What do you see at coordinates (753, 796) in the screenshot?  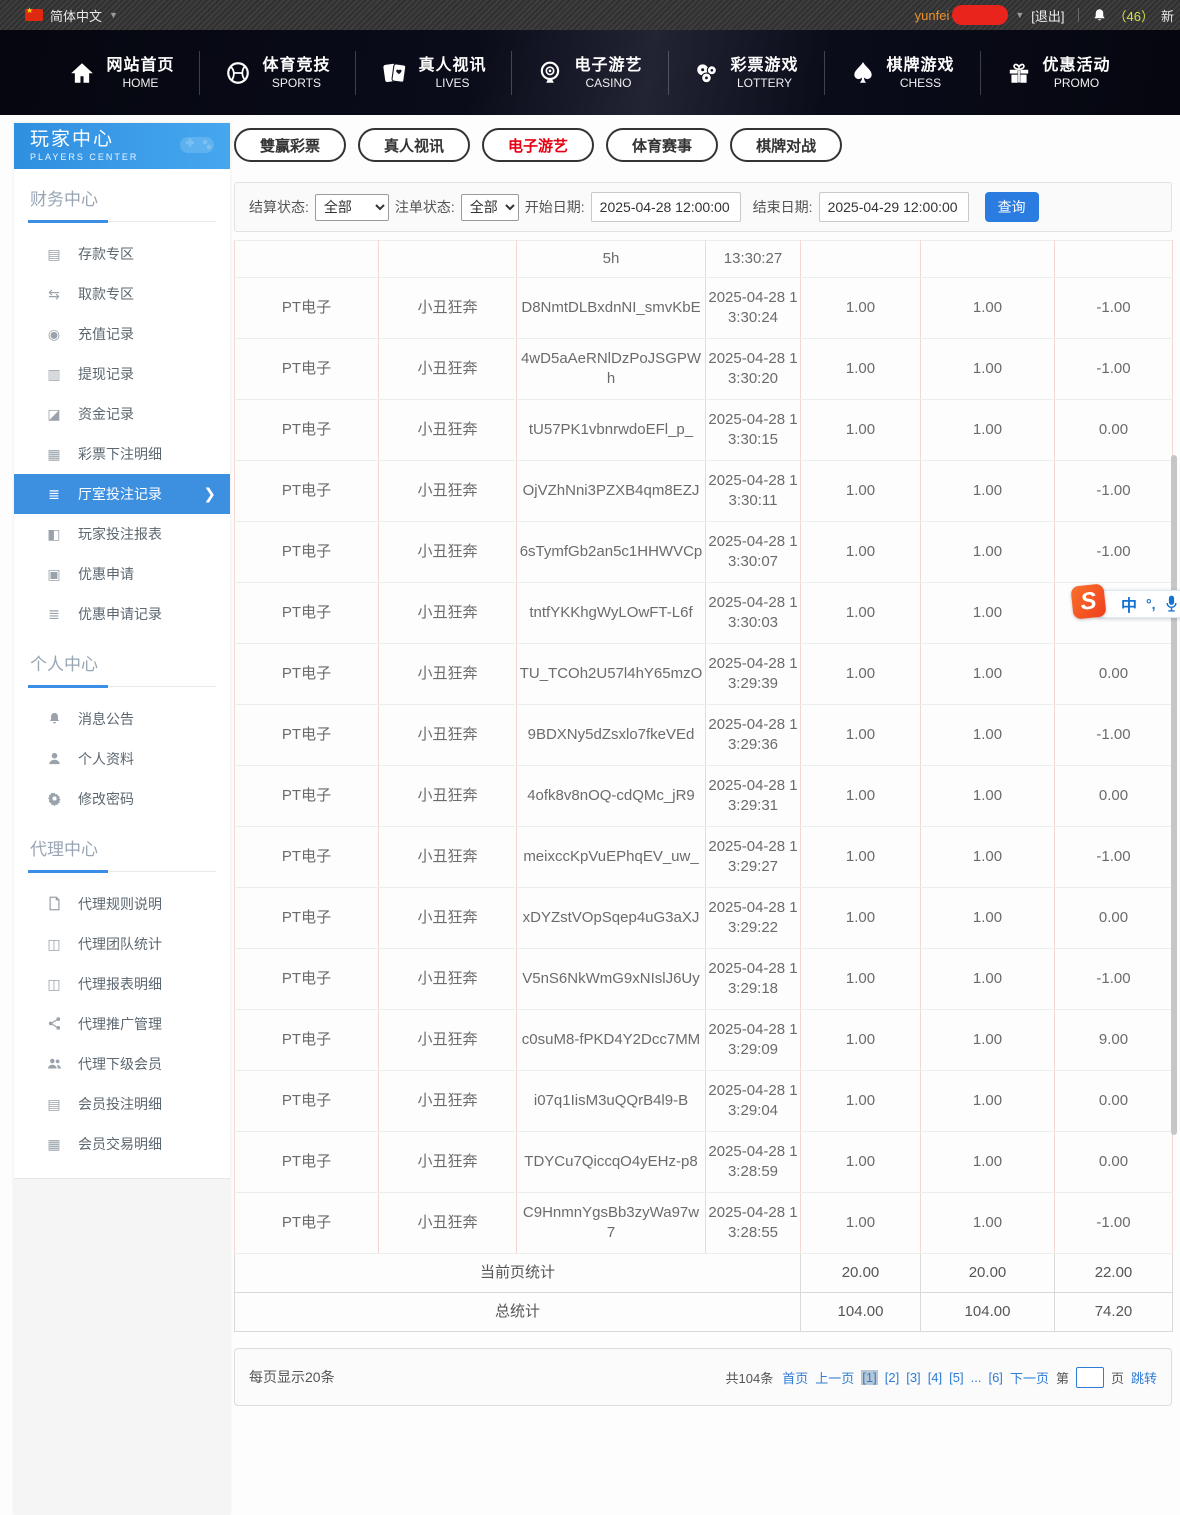 I see `time-cell: 2025-04-28 13:29:31` at bounding box center [753, 796].